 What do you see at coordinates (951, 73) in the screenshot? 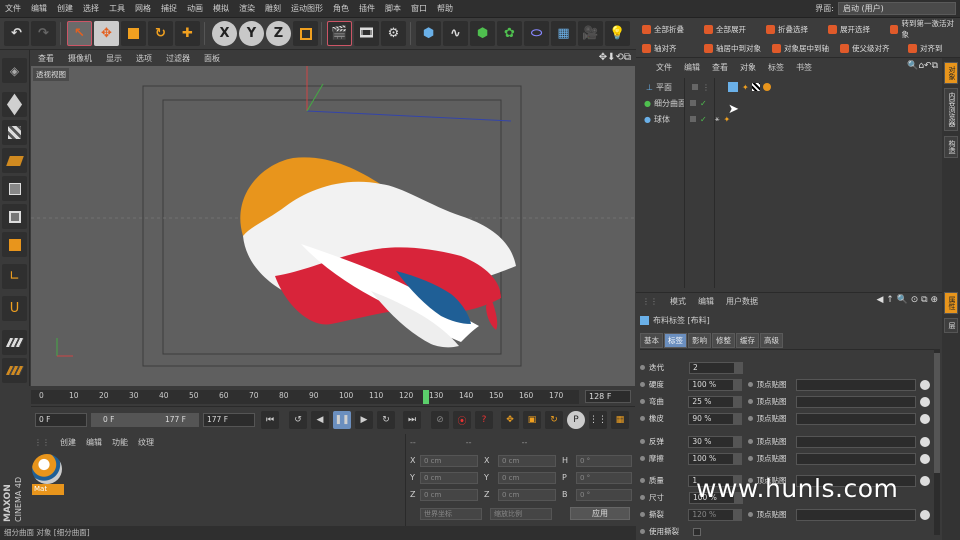
I see `tab-objects: 对象` at bounding box center [951, 73].